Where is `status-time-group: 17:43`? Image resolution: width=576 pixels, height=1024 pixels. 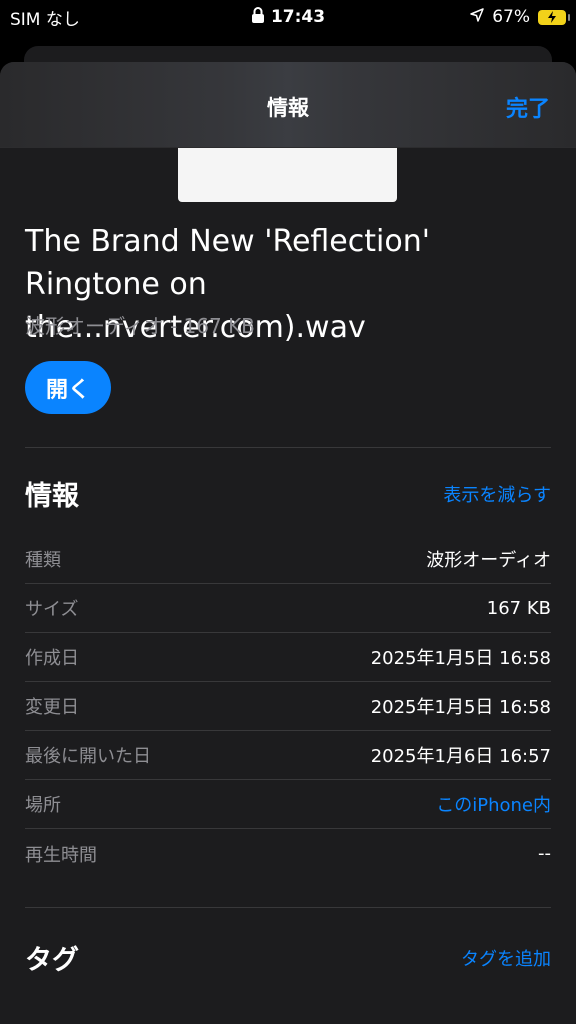 status-time-group: 17:43 is located at coordinates (288, 17).